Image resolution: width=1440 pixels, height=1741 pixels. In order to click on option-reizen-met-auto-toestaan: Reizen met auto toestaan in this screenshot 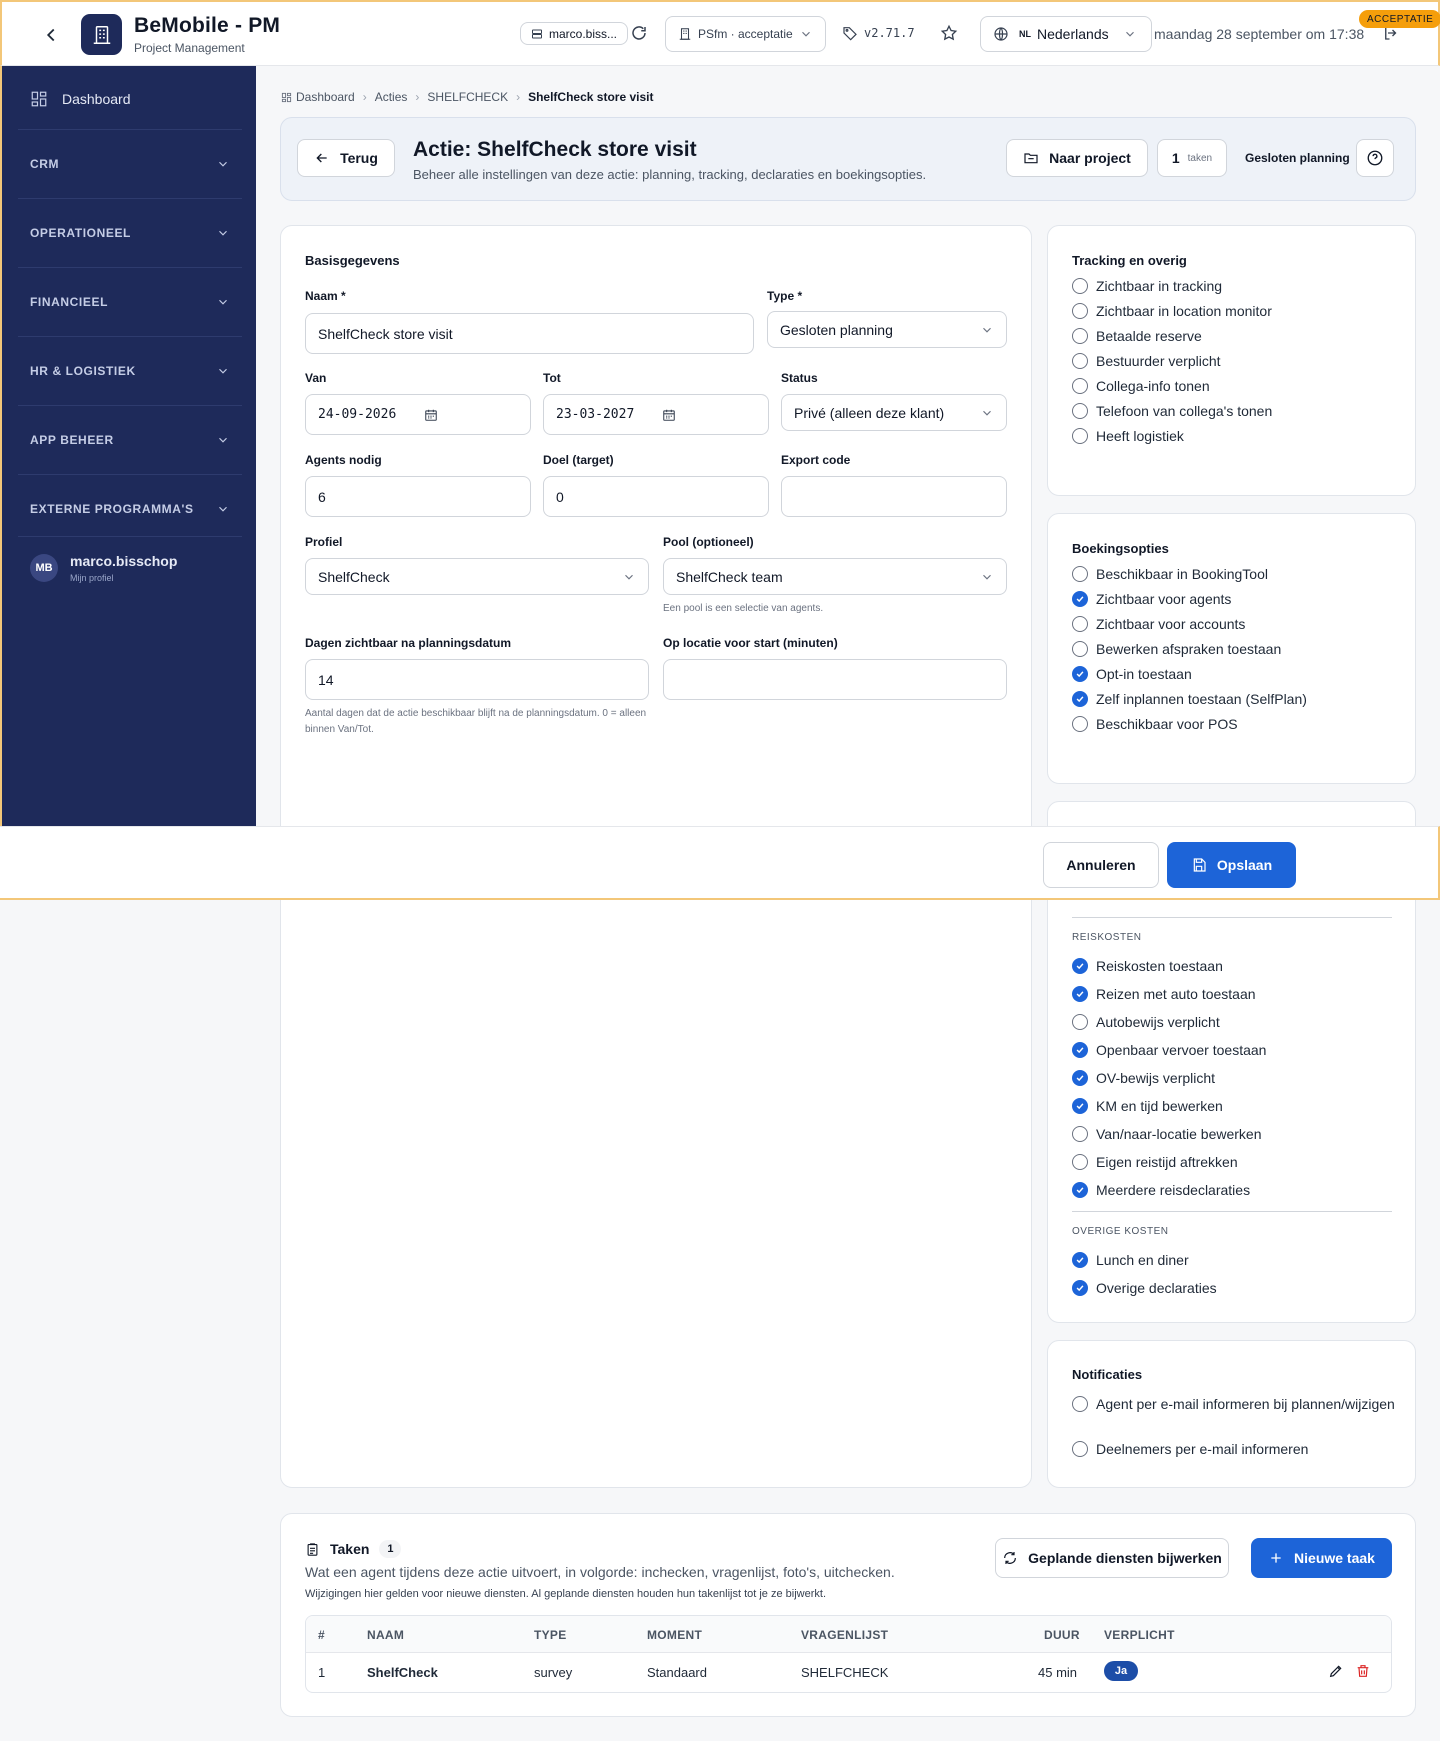, I will do `click(1237, 994)`.